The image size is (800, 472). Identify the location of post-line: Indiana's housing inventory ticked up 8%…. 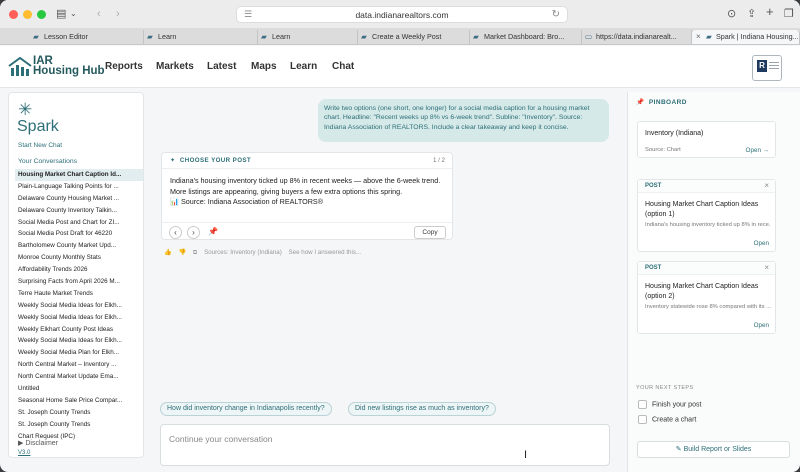
(305, 180).